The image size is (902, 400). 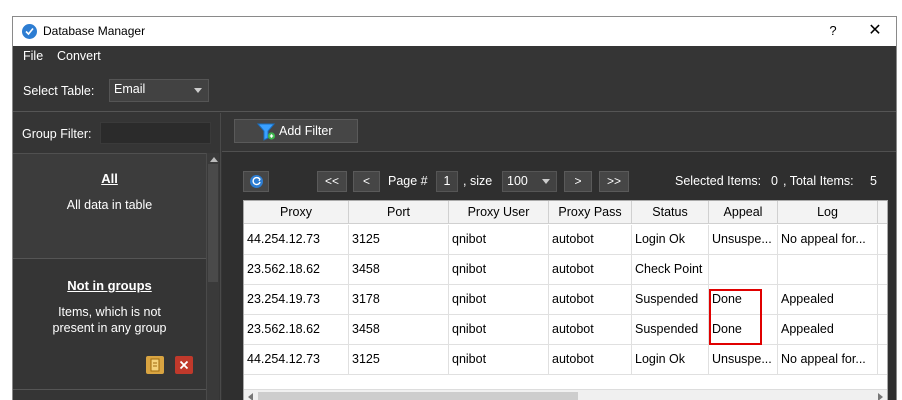 What do you see at coordinates (296, 212) in the screenshot?
I see `column-header-proxy: Proxy` at bounding box center [296, 212].